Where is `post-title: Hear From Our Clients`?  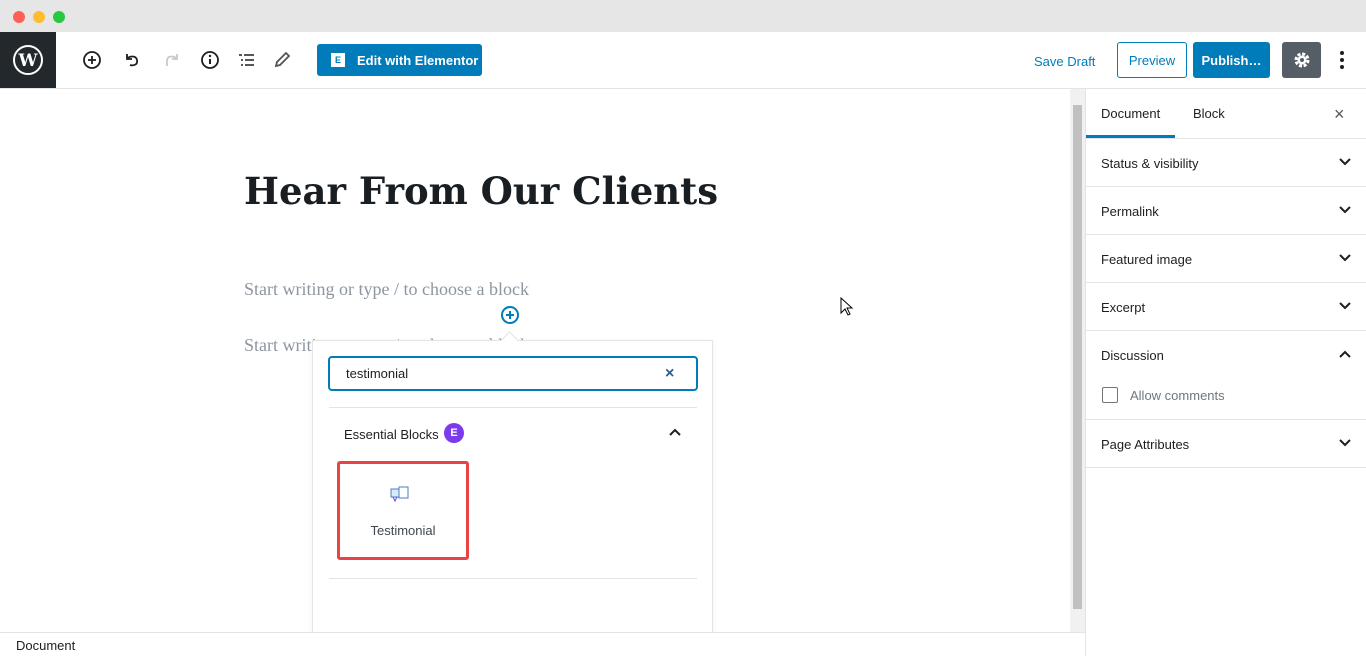
post-title: Hear From Our Clients is located at coordinates (481, 191).